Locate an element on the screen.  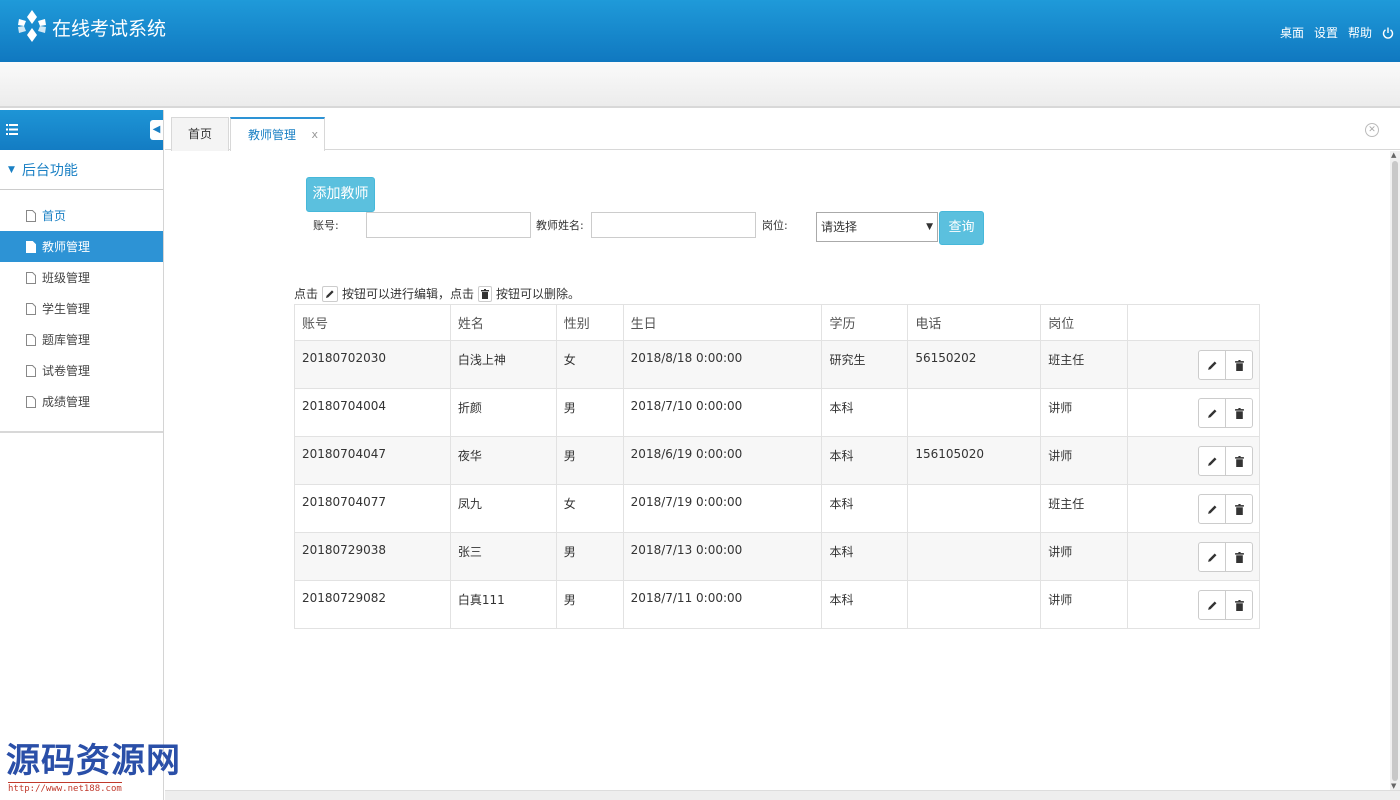
column-header-gender: 性别 is located at coordinates (589, 322).